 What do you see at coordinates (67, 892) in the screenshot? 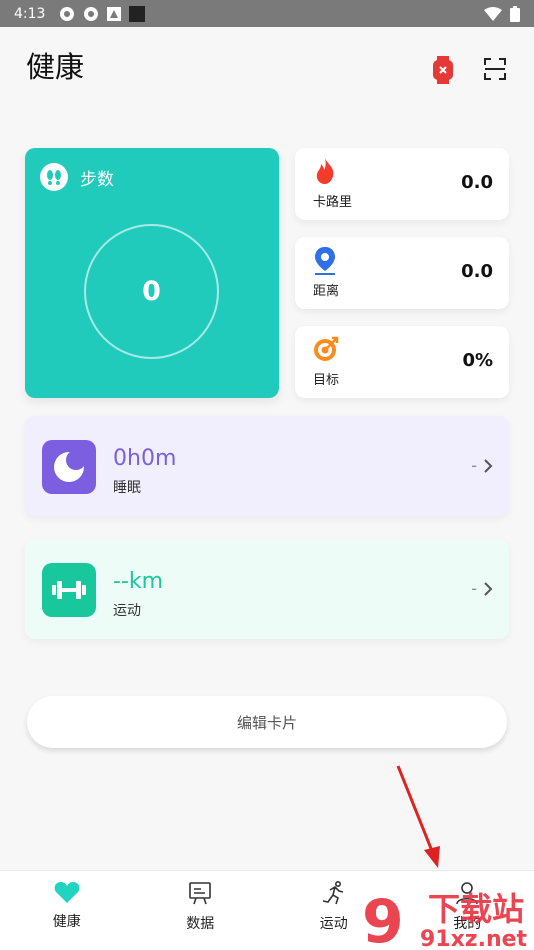
I see `heart-icon` at bounding box center [67, 892].